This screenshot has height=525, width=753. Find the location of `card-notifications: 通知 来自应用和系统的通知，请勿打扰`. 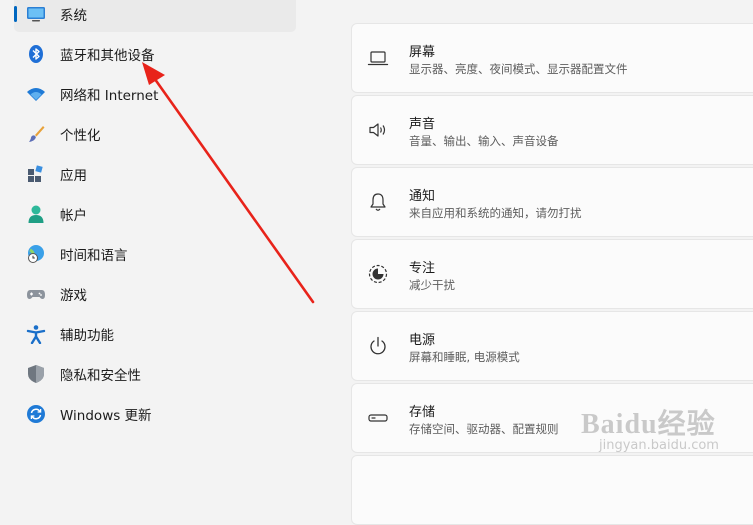

card-notifications: 通知 来自应用和系统的通知，请勿打扰 is located at coordinates (552, 202).